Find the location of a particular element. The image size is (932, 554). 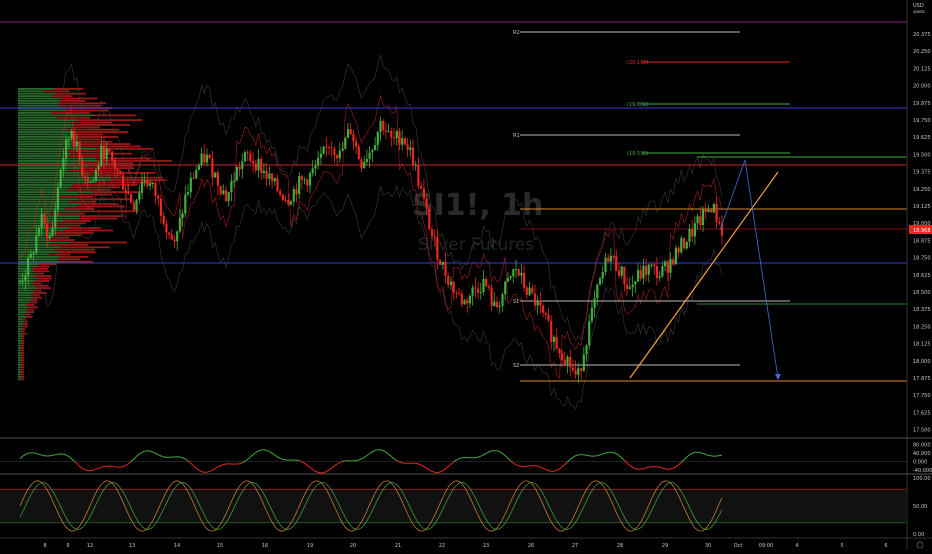

price-tick-label: 20.000 is located at coordinates (922, 87).